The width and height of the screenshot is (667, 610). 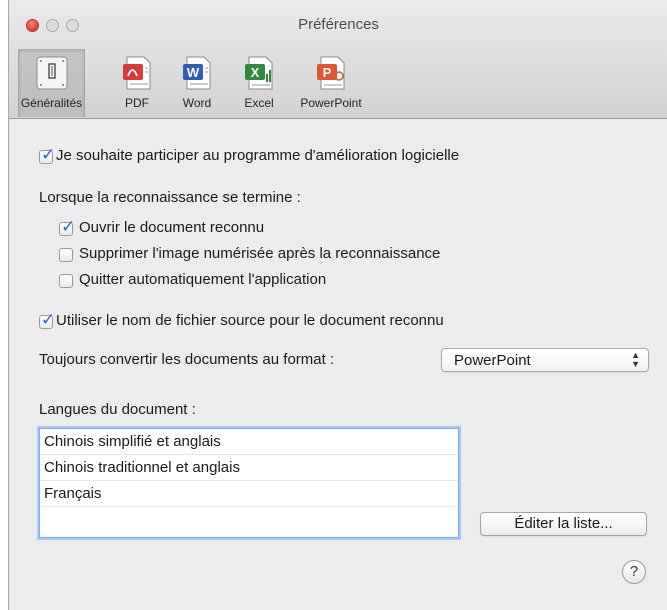 I want to click on list-empty-row, so click(x=249, y=519).